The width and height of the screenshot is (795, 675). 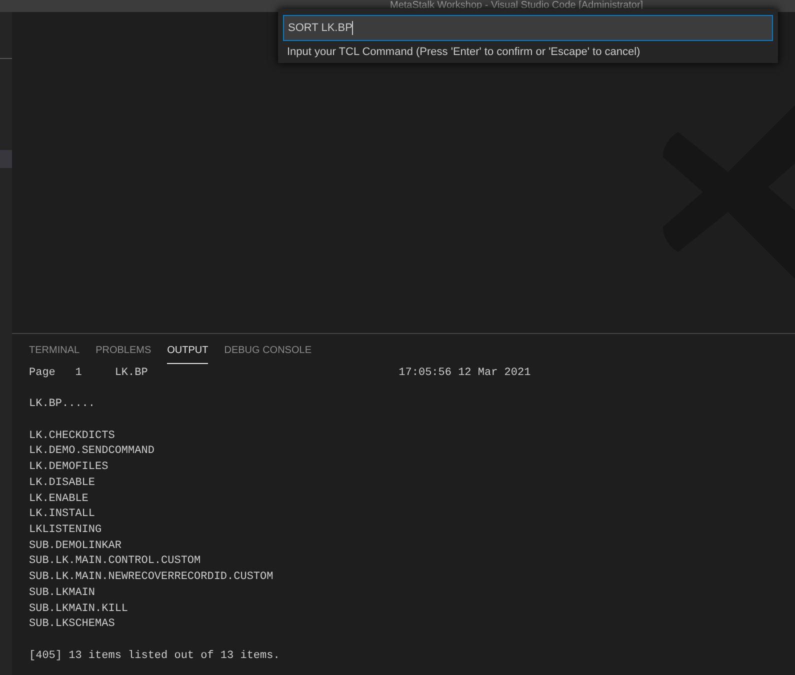 I want to click on panel-tab: TERMINAL, so click(x=54, y=353).